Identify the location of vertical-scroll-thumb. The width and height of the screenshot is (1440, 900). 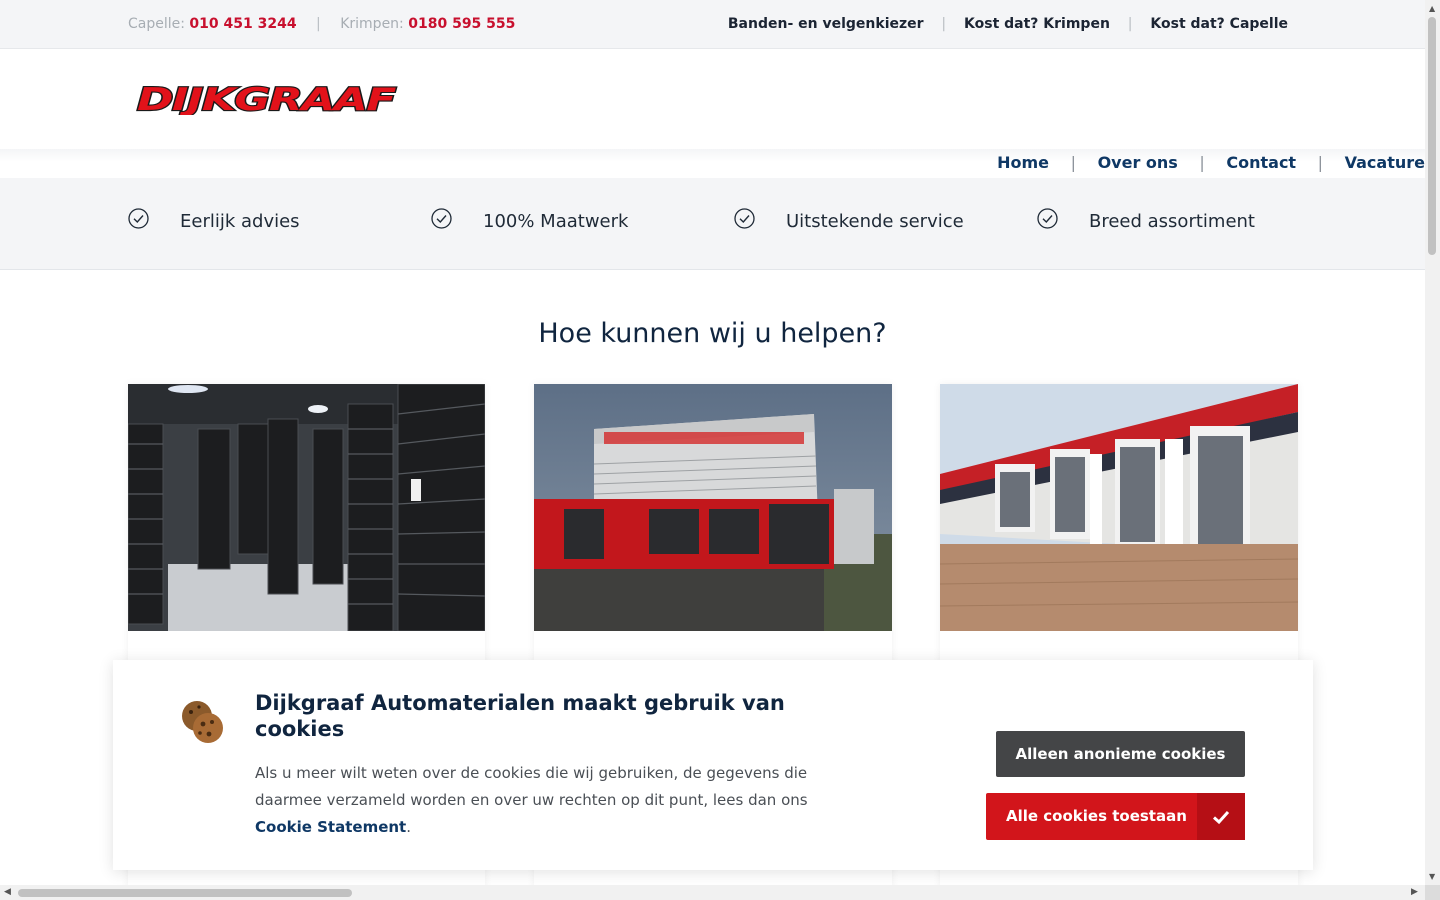
(1432, 136).